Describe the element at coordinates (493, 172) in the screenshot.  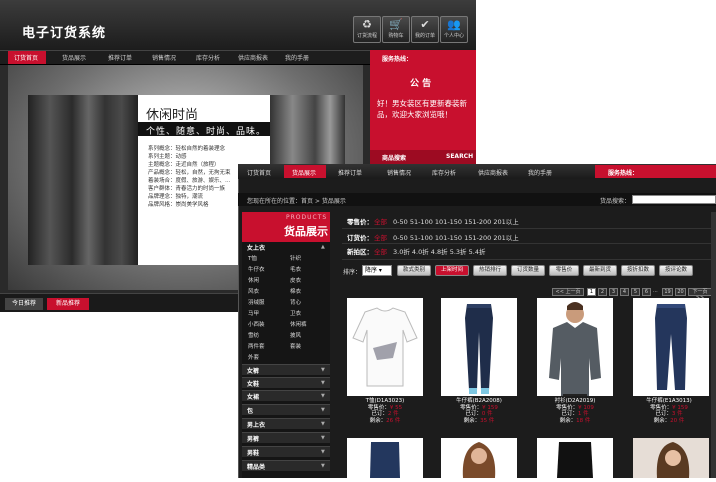
I see `front-nav-supplier: 供应商报表` at that location.